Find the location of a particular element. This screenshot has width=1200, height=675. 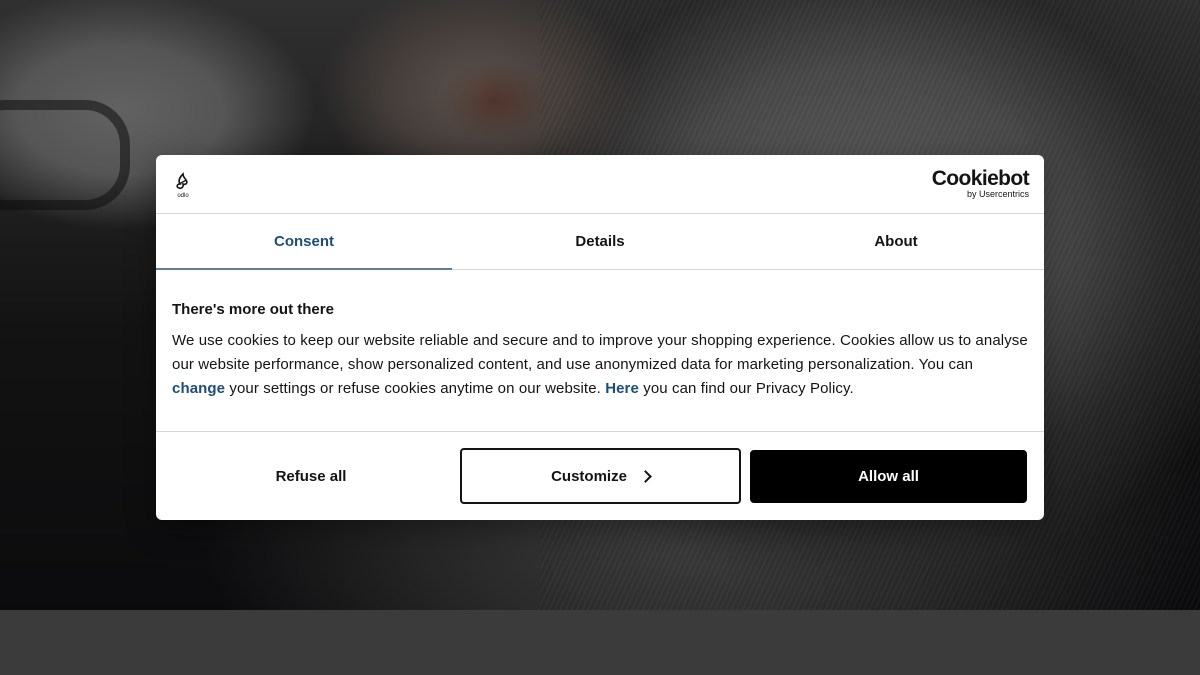

tab-details: Details is located at coordinates (600, 241).